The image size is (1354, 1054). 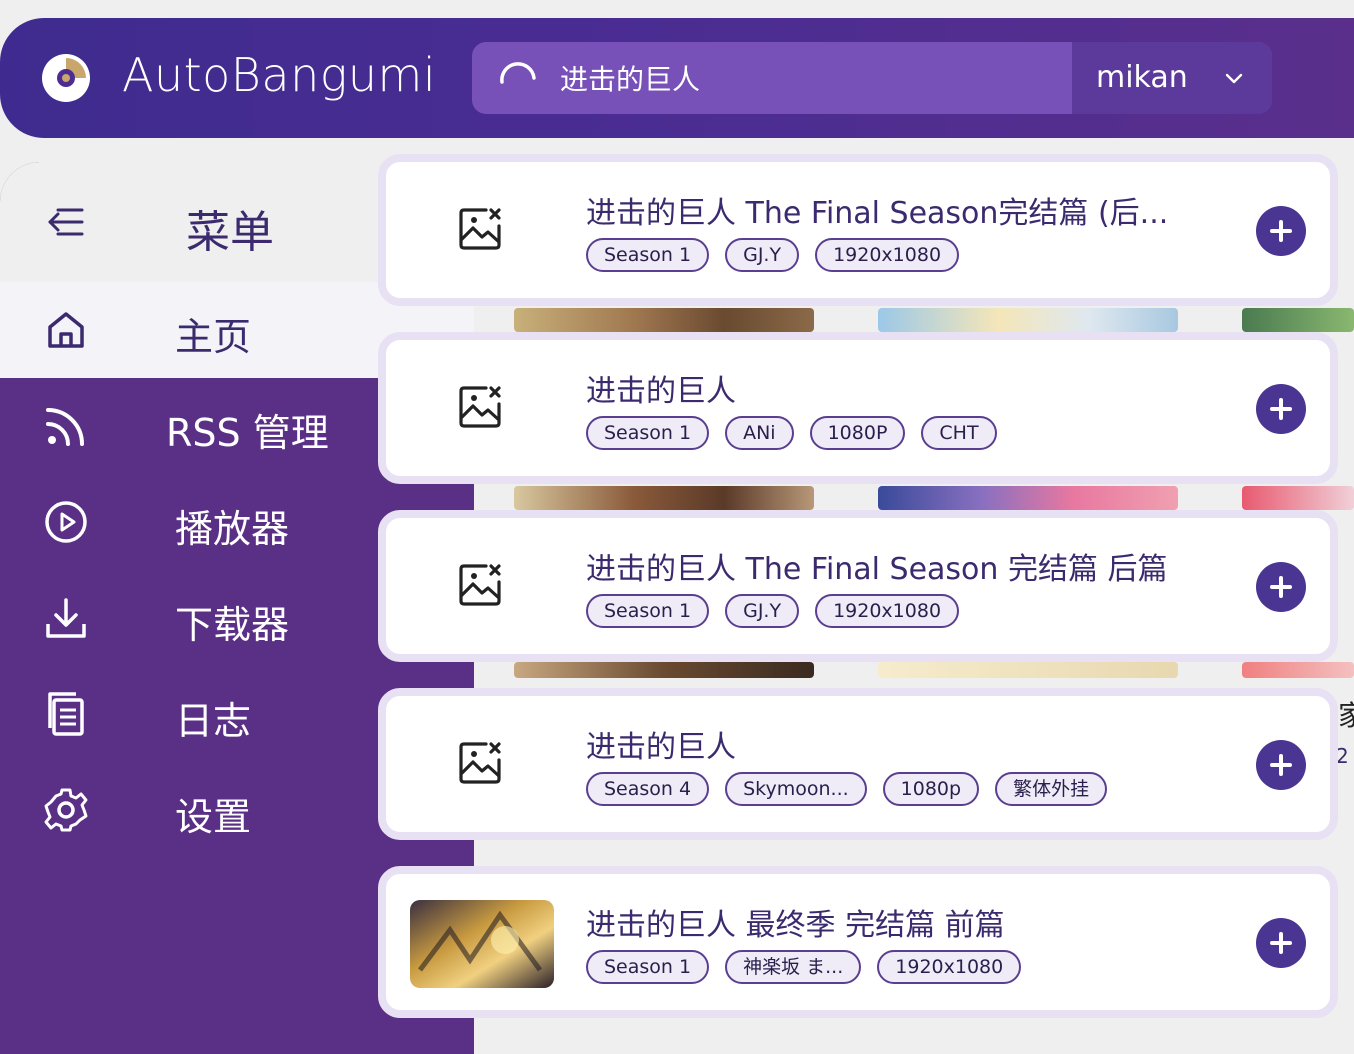 I want to click on search-result-card: 进击的巨人 Season 4 Skymoon... 1080p 繁体外挂, so click(x=858, y=764).